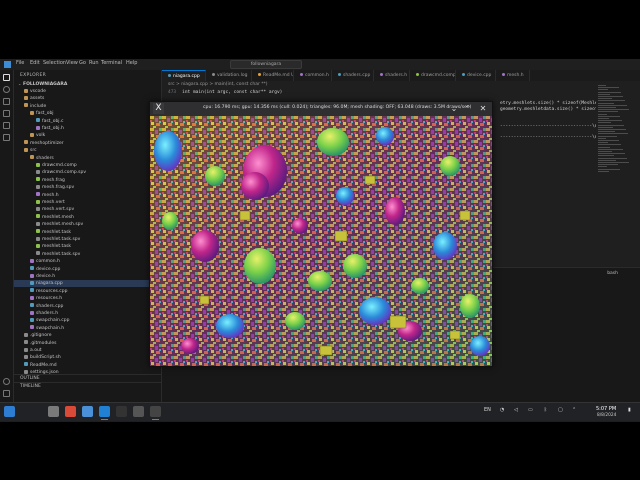  I want to click on menu-view: View, so click(72, 63).